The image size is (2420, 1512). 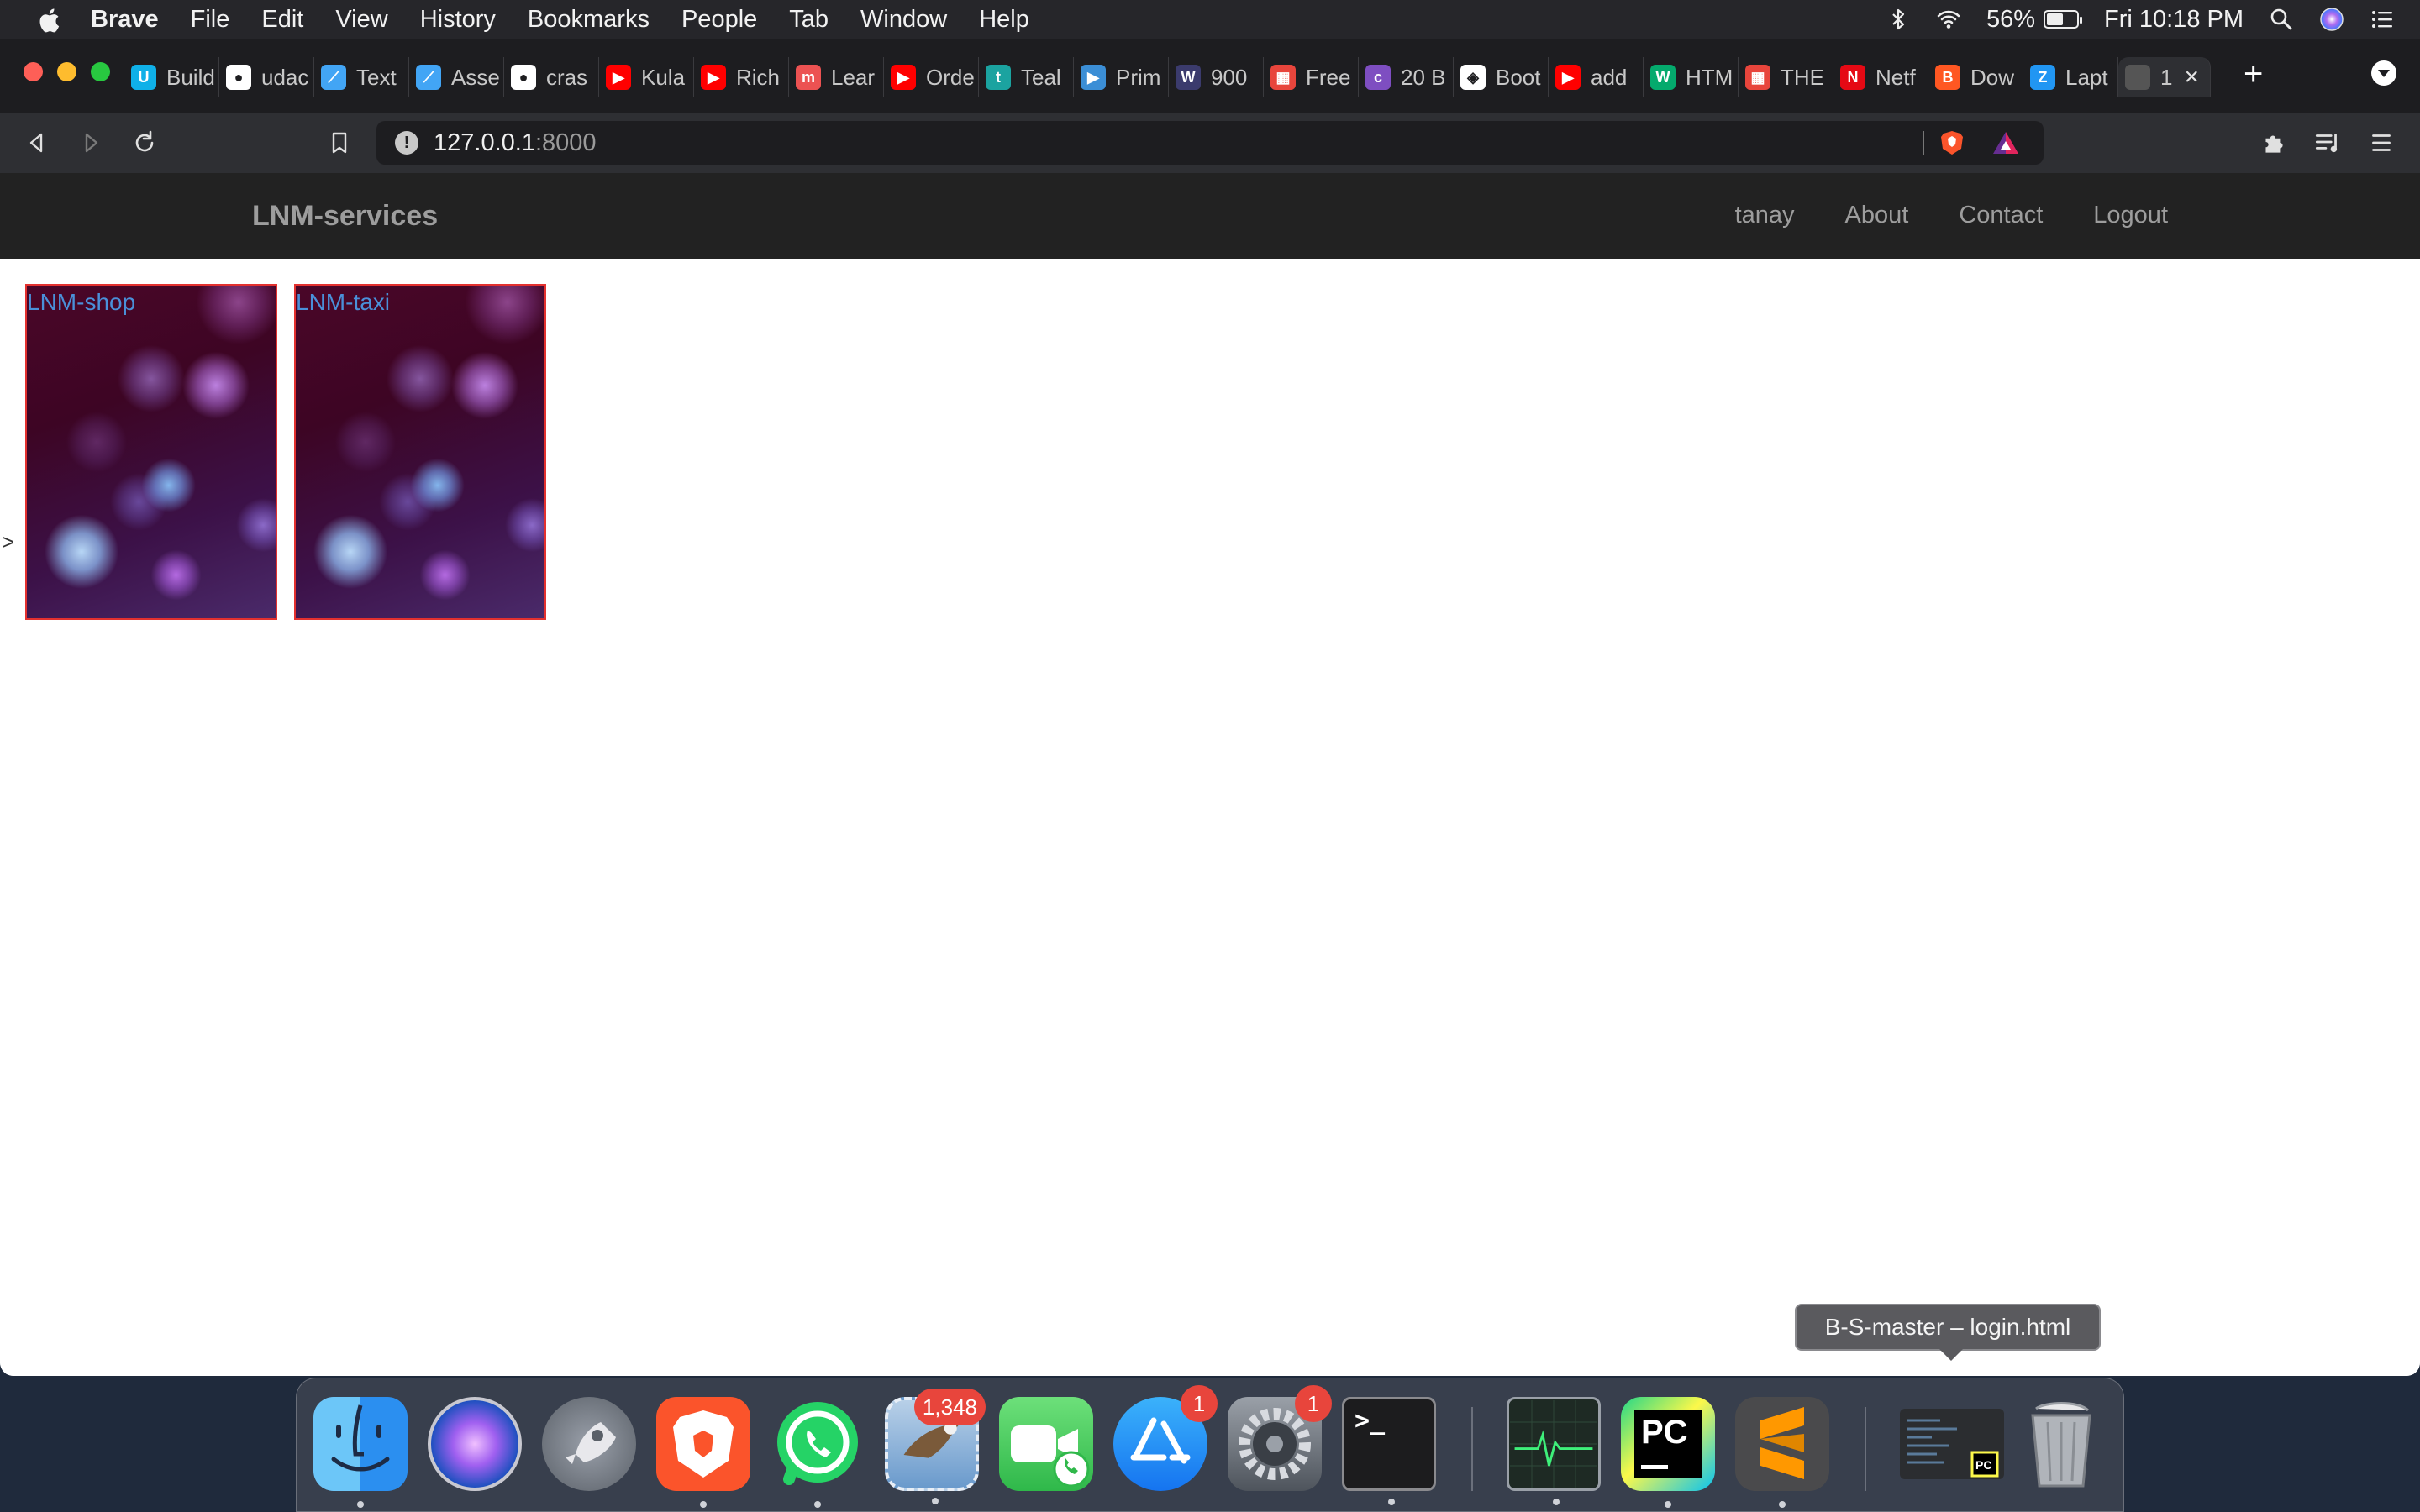 What do you see at coordinates (2253, 74) in the screenshot?
I see `new-tab-button: +` at bounding box center [2253, 74].